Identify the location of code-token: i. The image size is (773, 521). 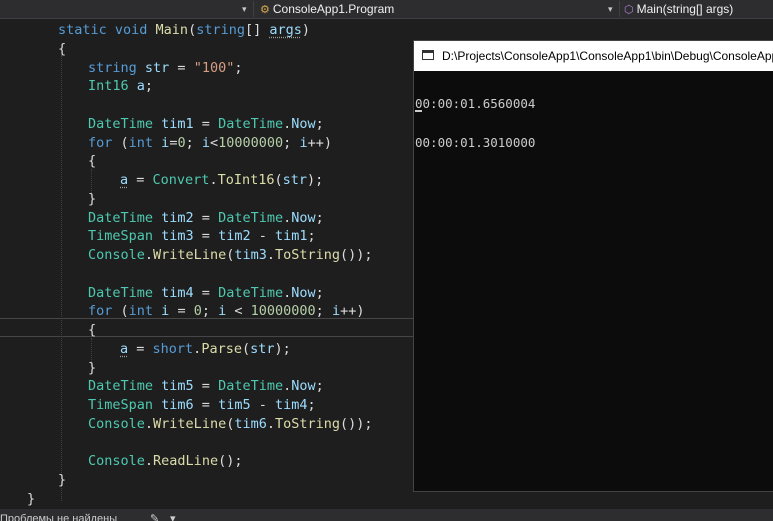
(205, 142).